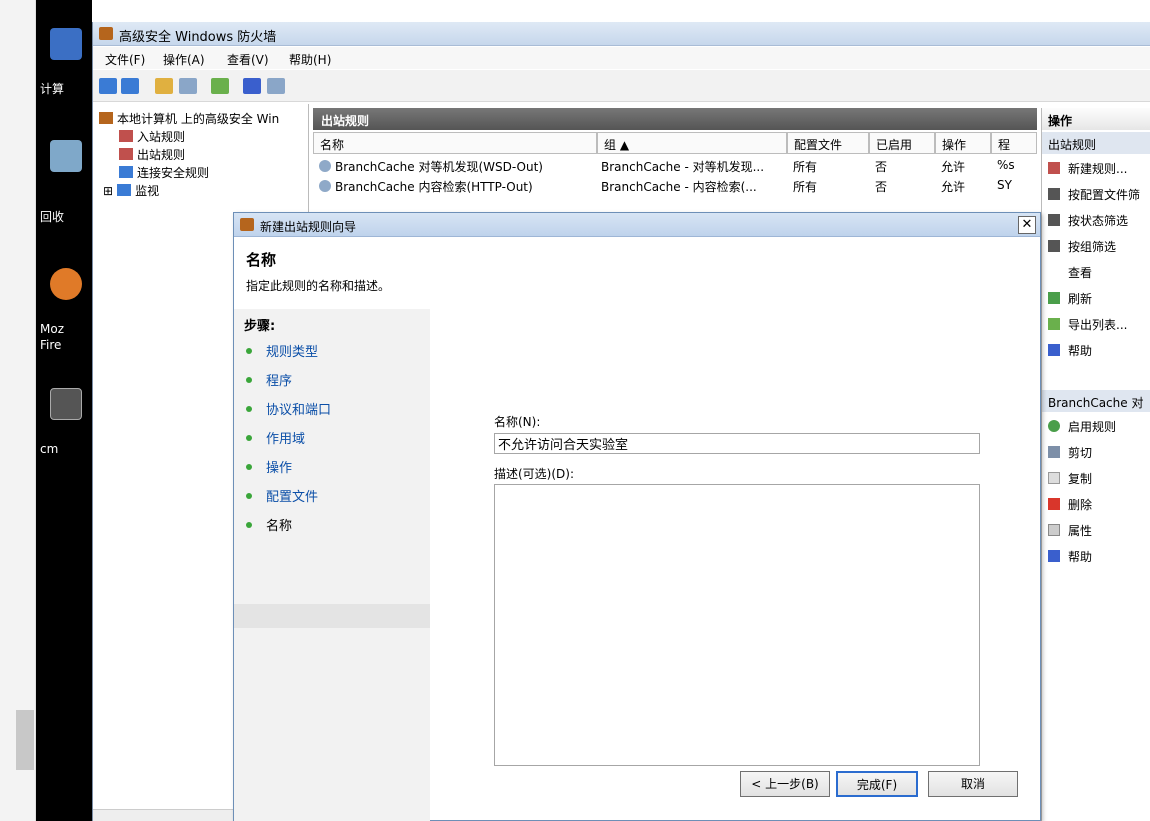 The height and width of the screenshot is (821, 1150). I want to click on window-titlebar: 高级安全 Windows 防火墙, so click(621, 34).